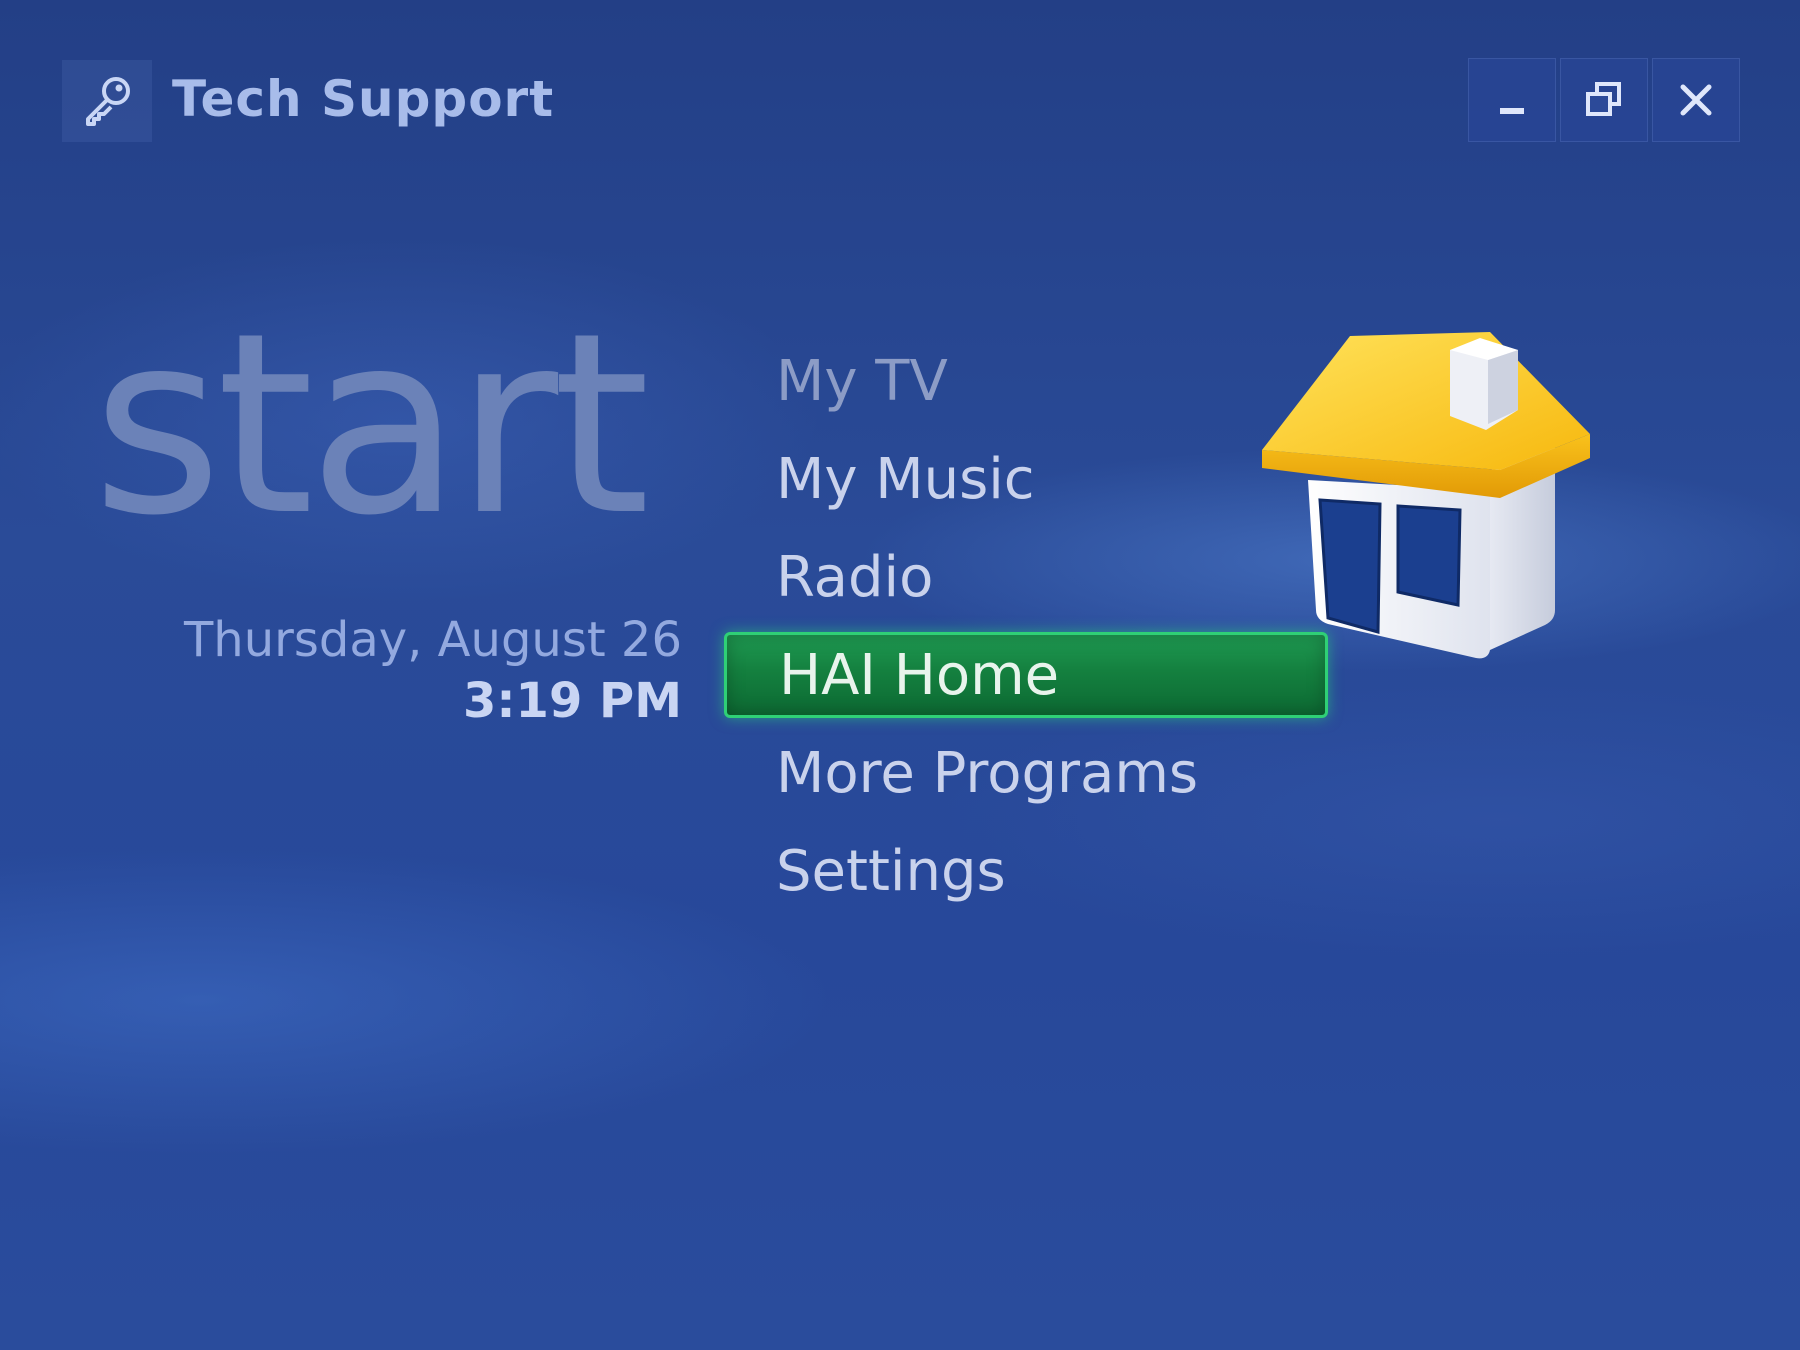 The image size is (1800, 1350). What do you see at coordinates (855, 577) in the screenshot?
I see `menu-item-label: Radio` at bounding box center [855, 577].